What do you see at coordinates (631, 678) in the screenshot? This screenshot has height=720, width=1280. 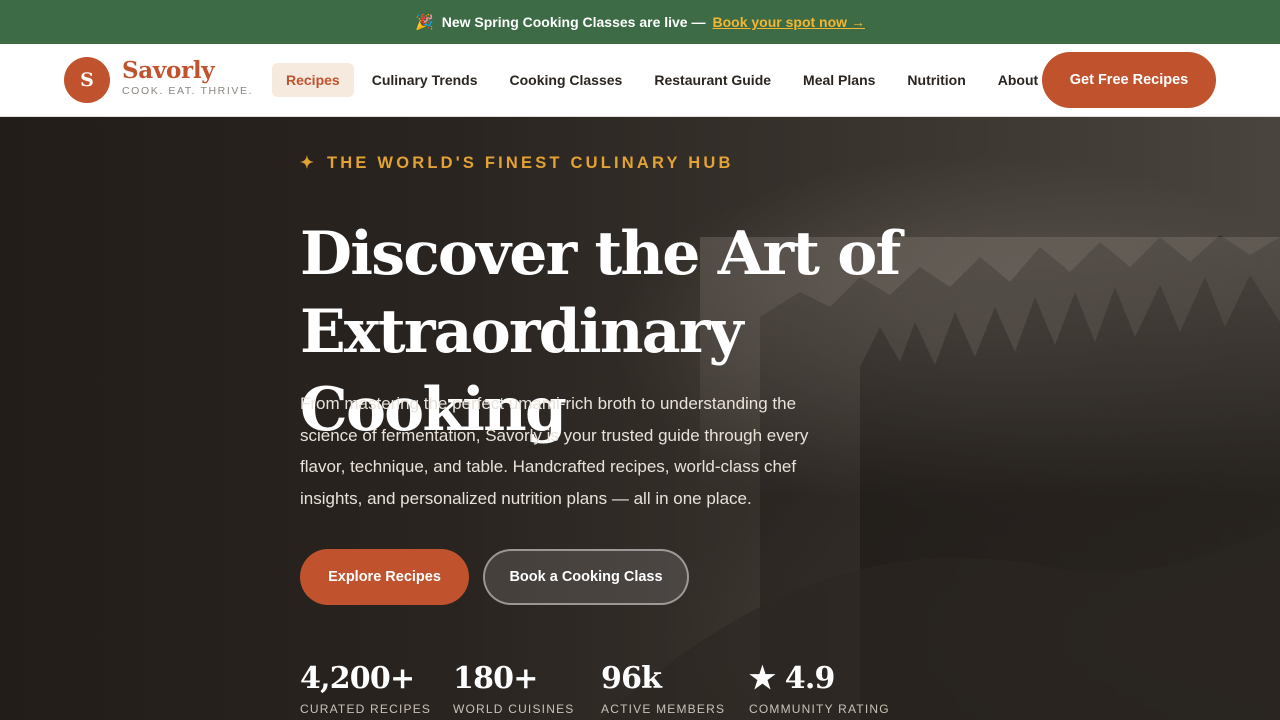 I see `stat-value: 96k` at bounding box center [631, 678].